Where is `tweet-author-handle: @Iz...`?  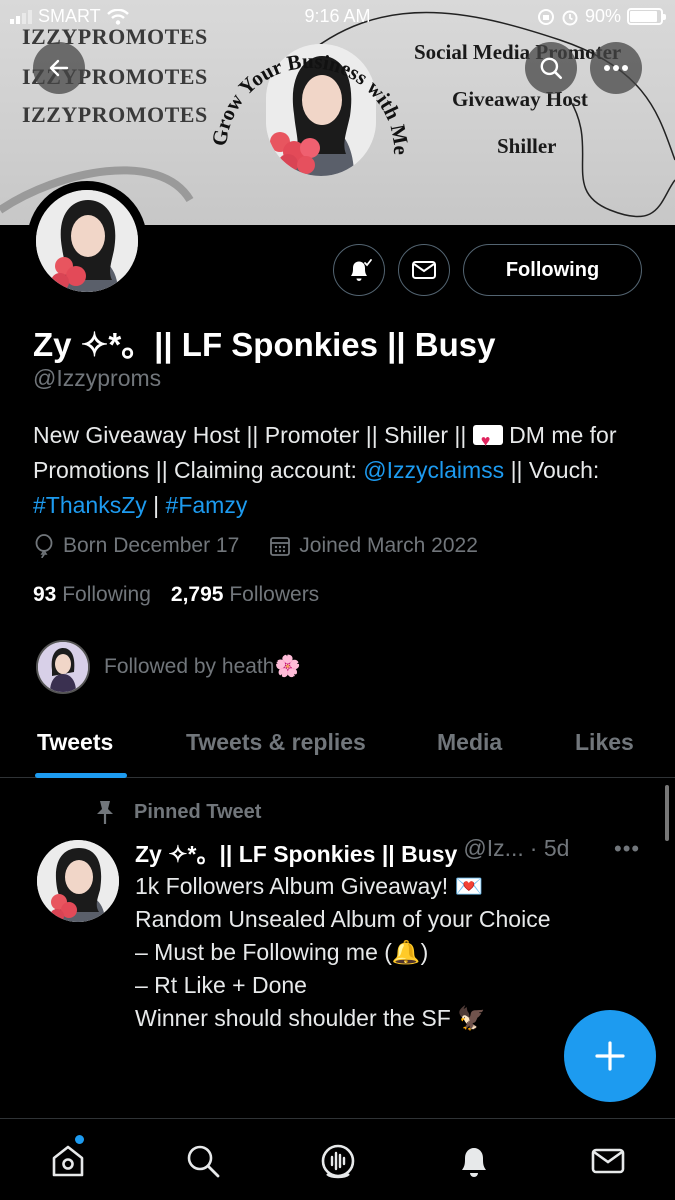 tweet-author-handle: @Iz... is located at coordinates (493, 852).